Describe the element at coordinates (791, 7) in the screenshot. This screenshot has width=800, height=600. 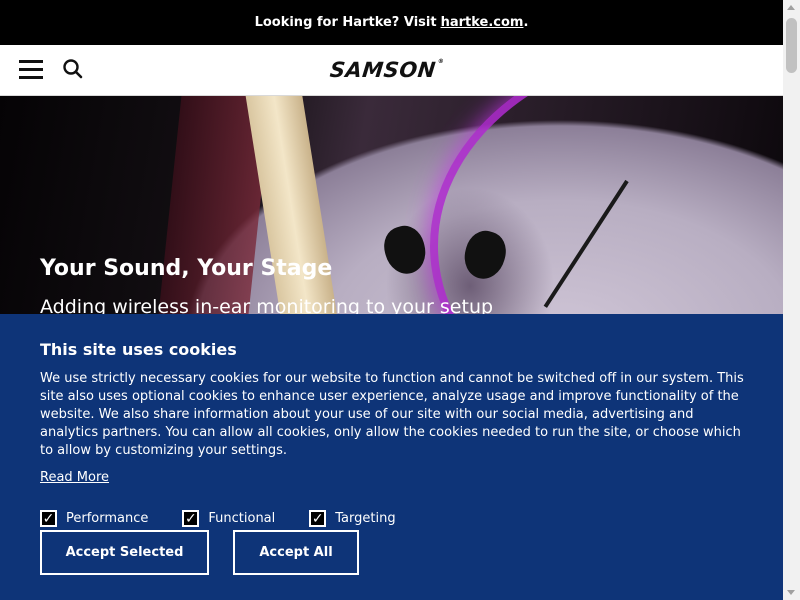
I see `scroll-up-arrow-icon` at that location.